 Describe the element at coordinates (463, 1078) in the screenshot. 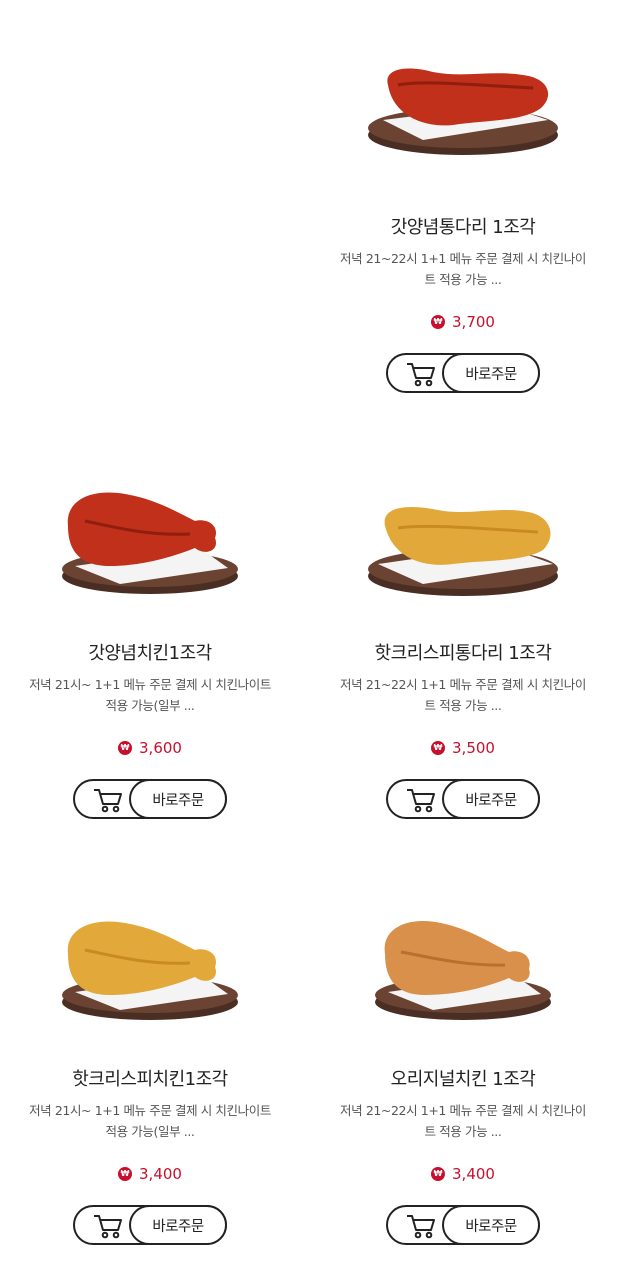

I see `product-name: 오리지널치킨 1조각` at that location.